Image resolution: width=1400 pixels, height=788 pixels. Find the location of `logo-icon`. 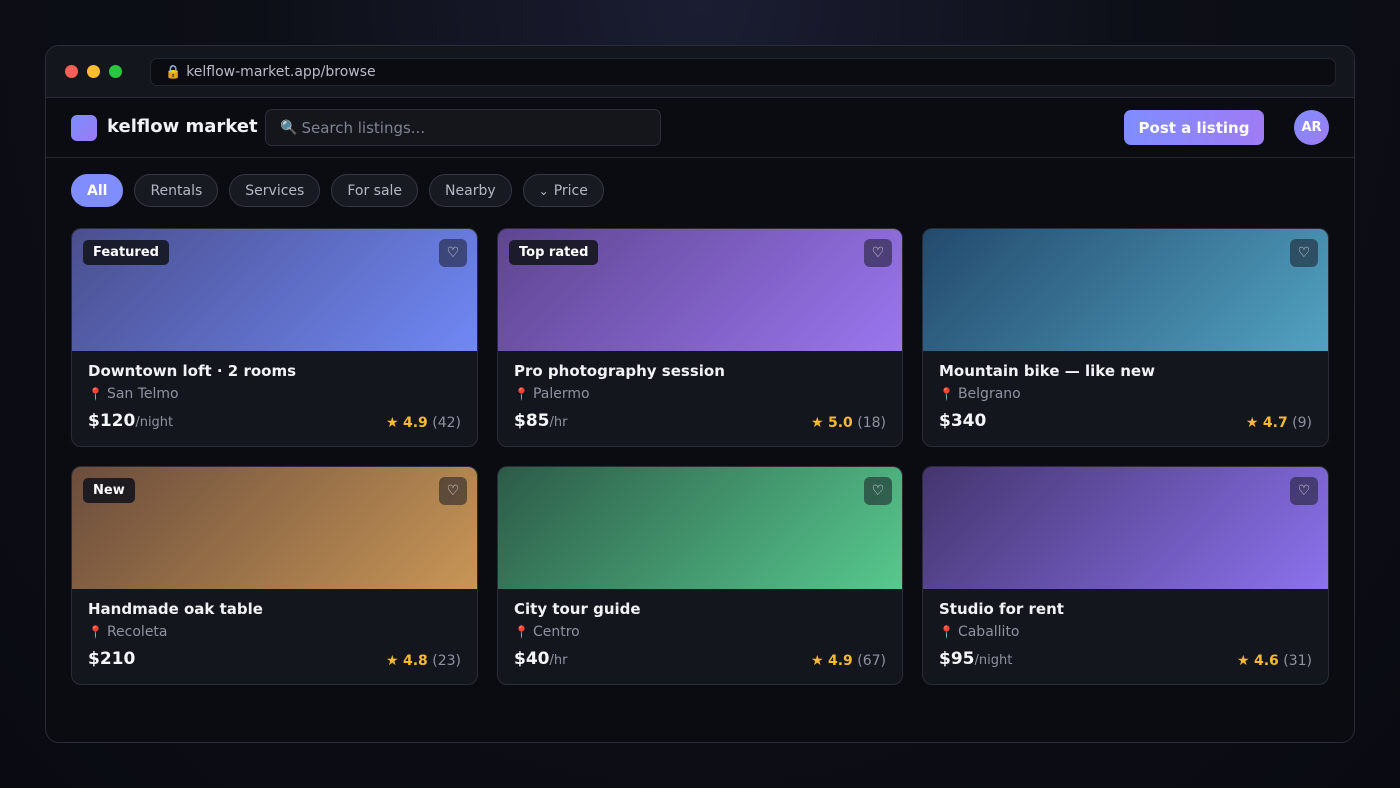

logo-icon is located at coordinates (84, 128).